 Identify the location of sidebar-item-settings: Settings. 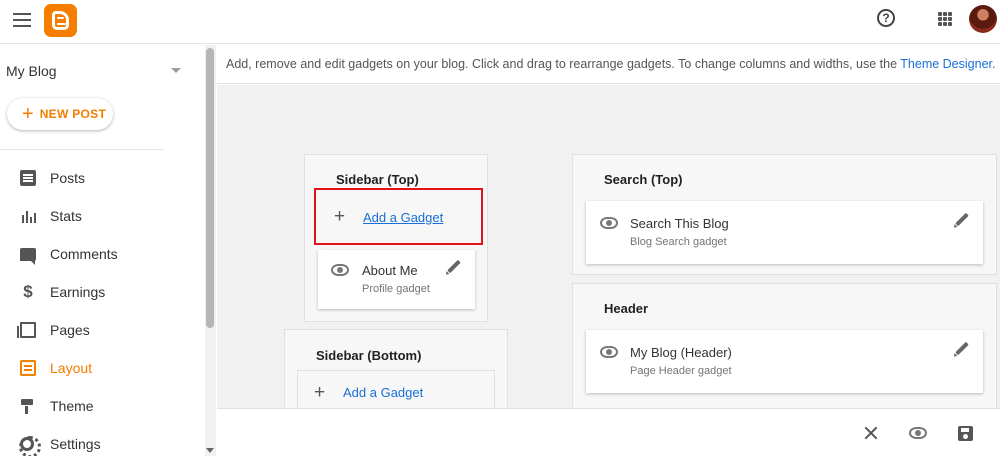
(102, 440).